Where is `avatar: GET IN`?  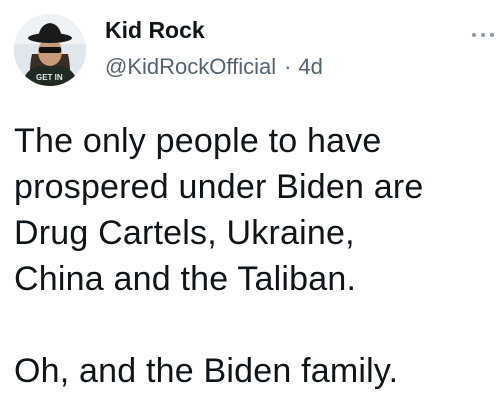 avatar: GET IN is located at coordinates (50, 50).